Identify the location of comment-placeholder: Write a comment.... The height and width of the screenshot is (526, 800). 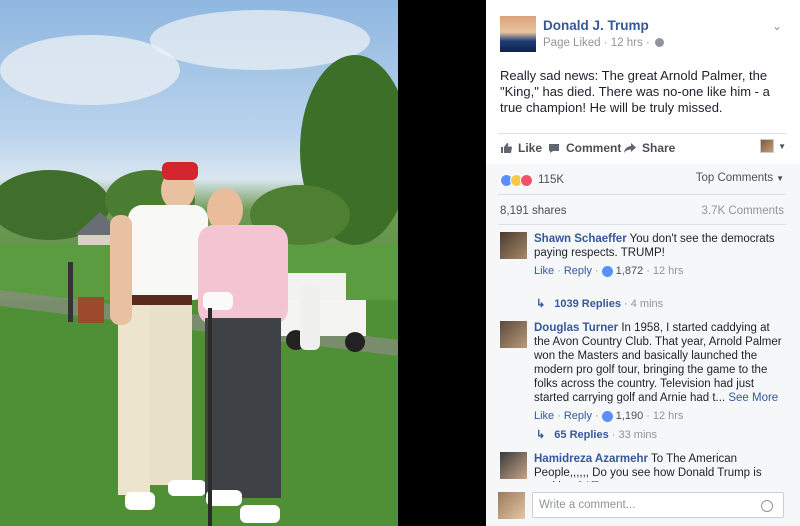
(587, 505).